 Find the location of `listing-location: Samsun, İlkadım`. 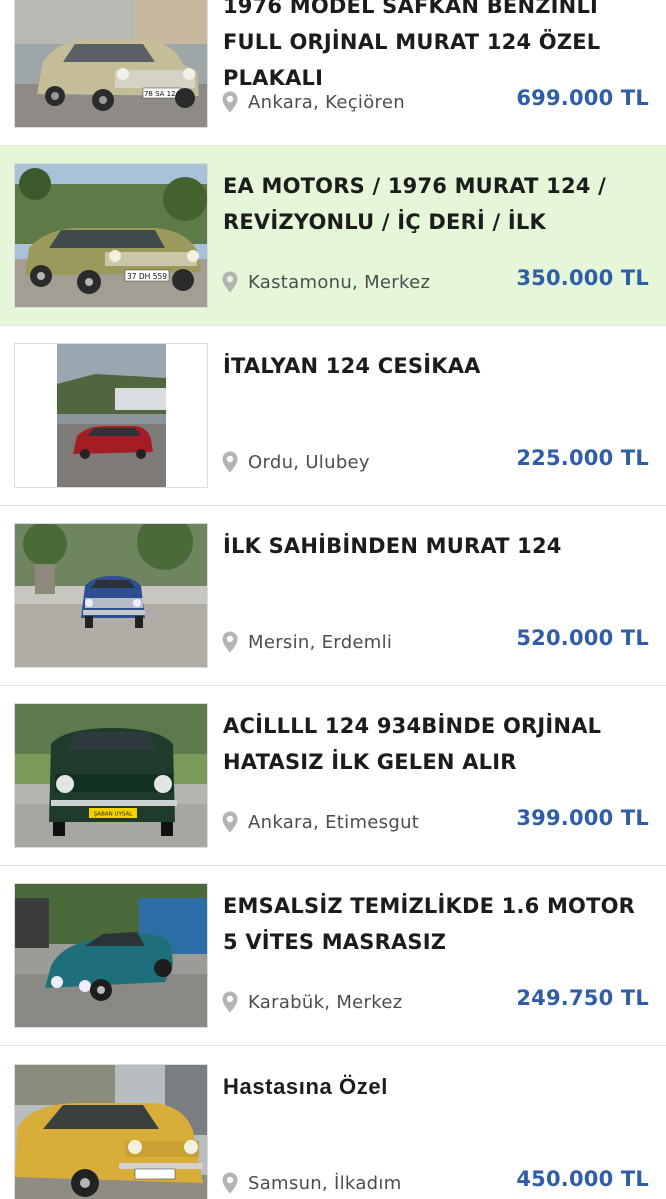

listing-location: Samsun, İlkadım is located at coordinates (312, 1183).